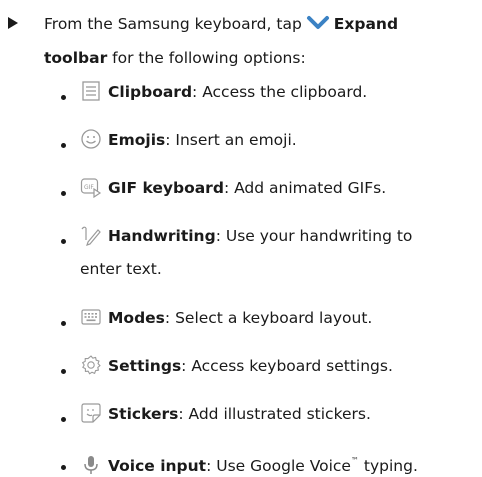 The image size is (482, 477). What do you see at coordinates (173, 24) in the screenshot?
I see `intro-text: From the Samsung keyboard, tap` at bounding box center [173, 24].